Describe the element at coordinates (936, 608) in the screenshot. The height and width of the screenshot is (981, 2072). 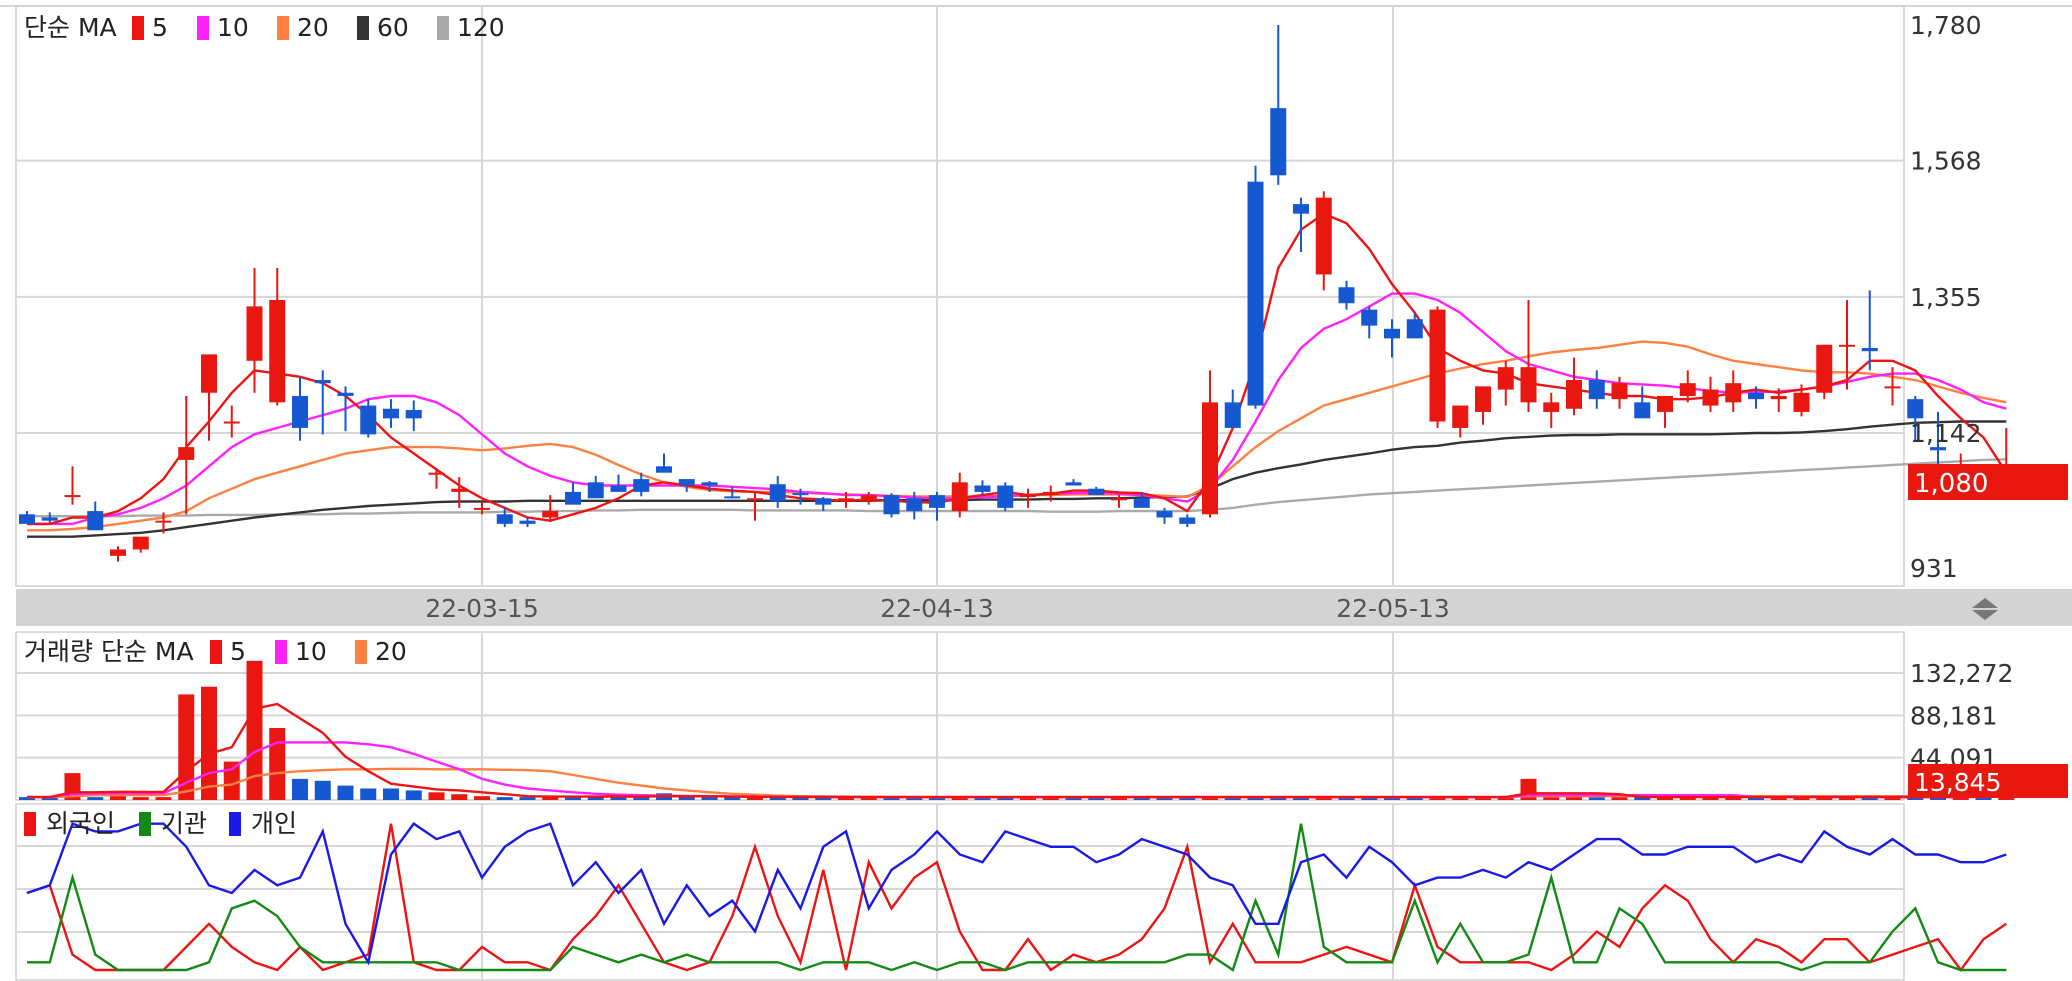
I see `date-label-2: 22-04-13` at that location.